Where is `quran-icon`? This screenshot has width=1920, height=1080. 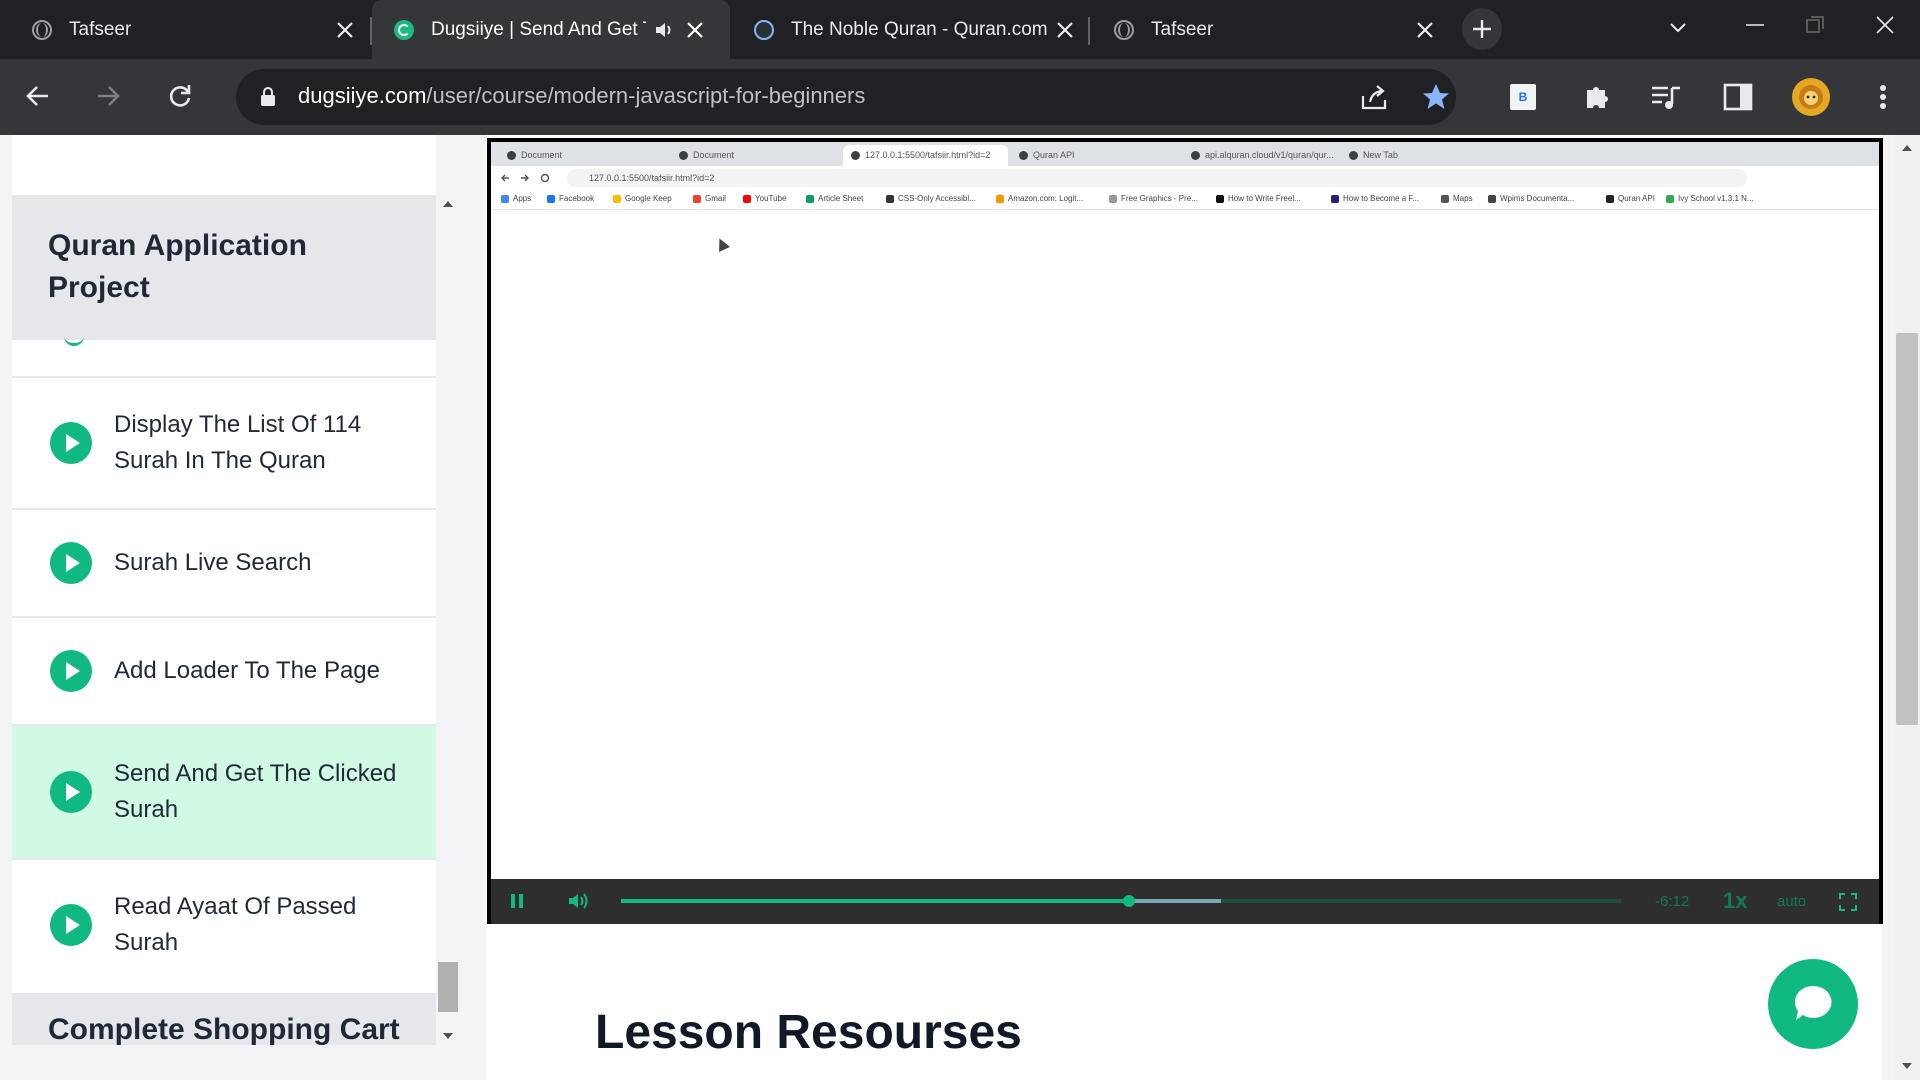
quran-icon is located at coordinates (764, 29).